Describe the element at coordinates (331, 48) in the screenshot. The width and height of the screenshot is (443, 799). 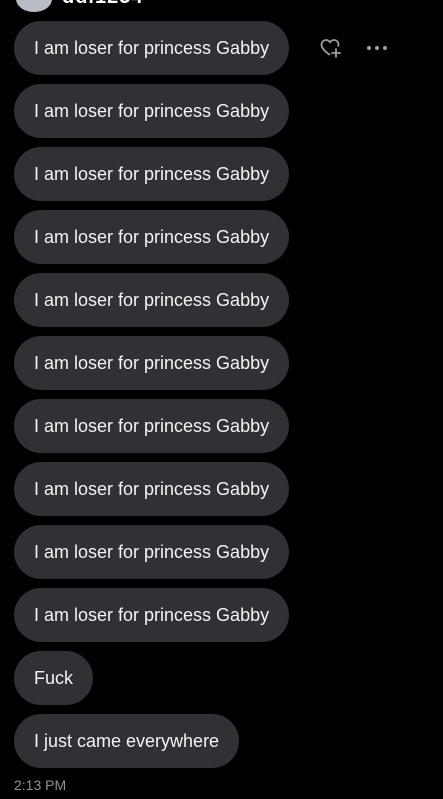
I see `heart-plus-icon` at that location.